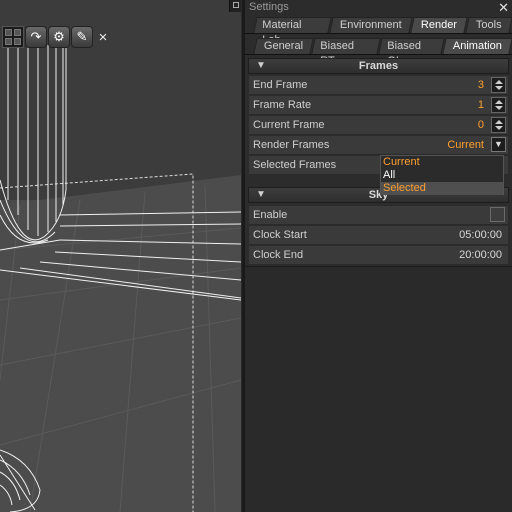  I want to click on chevron-down-icon: ▼, so click(498, 144).